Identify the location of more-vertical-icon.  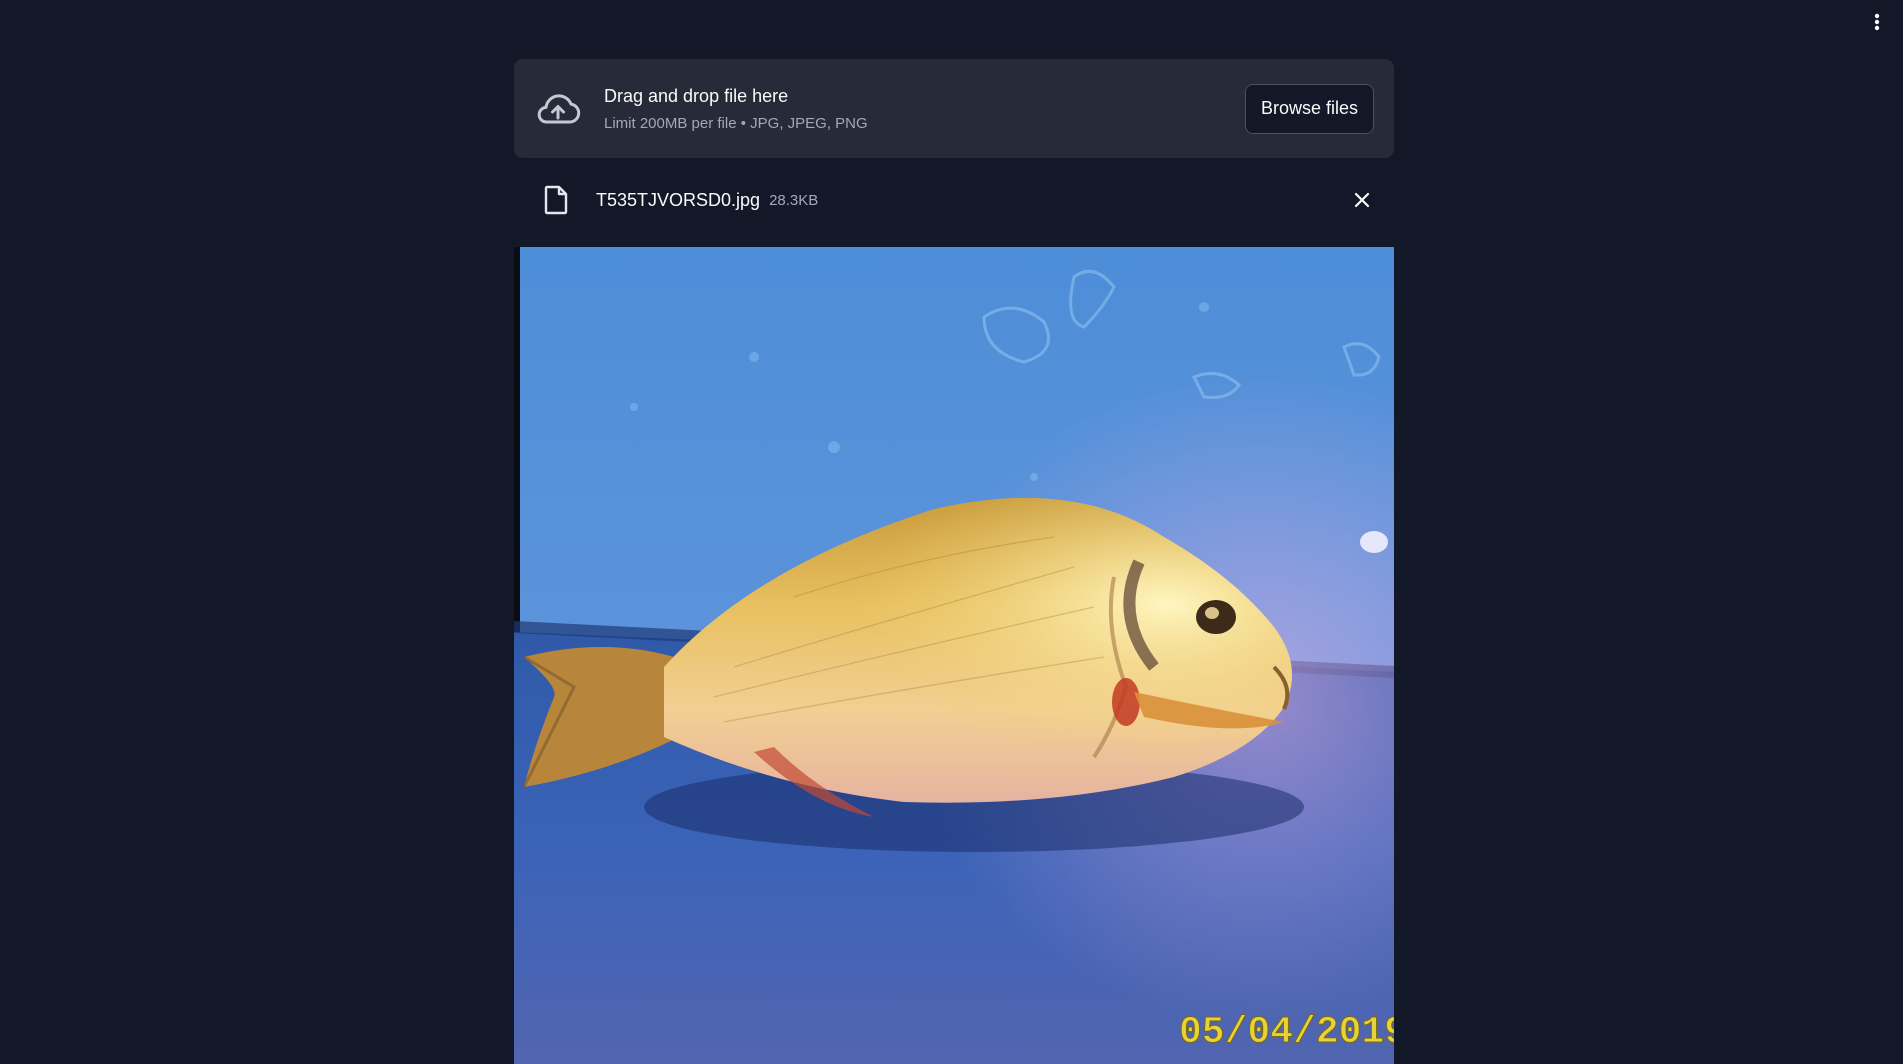
(1877, 22).